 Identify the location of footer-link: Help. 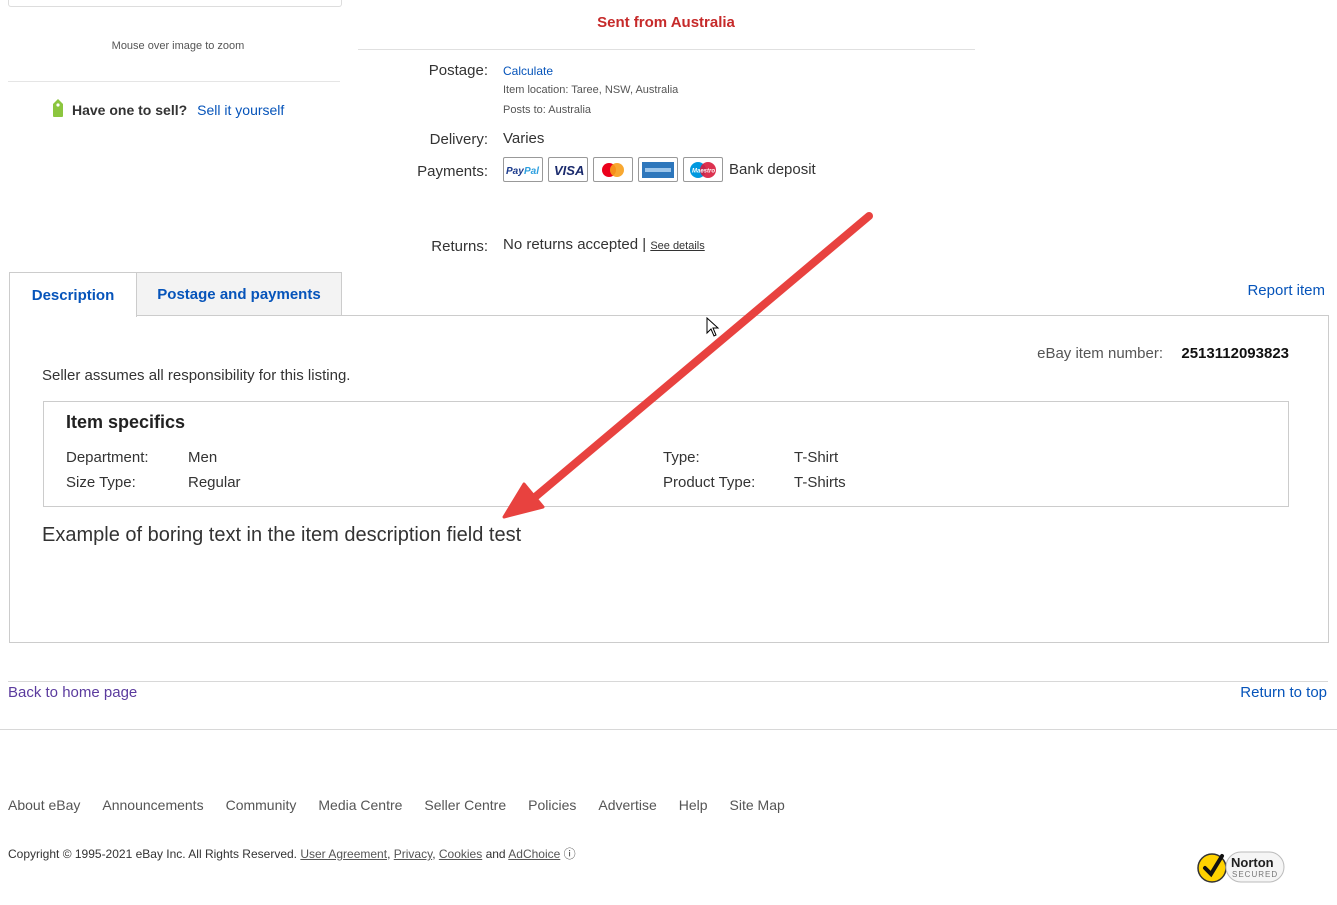
(693, 805).